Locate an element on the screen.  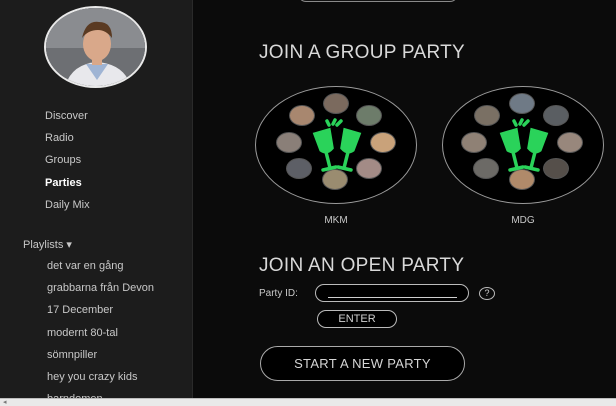
group-label-mkm: MKM is located at coordinates (336, 220).